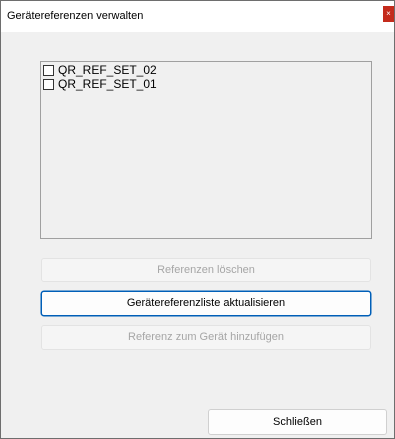 This screenshot has width=395, height=439. What do you see at coordinates (206, 303) in the screenshot?
I see `refresh-reference-list-button: Gerätereferenzliste aktualisieren` at bounding box center [206, 303].